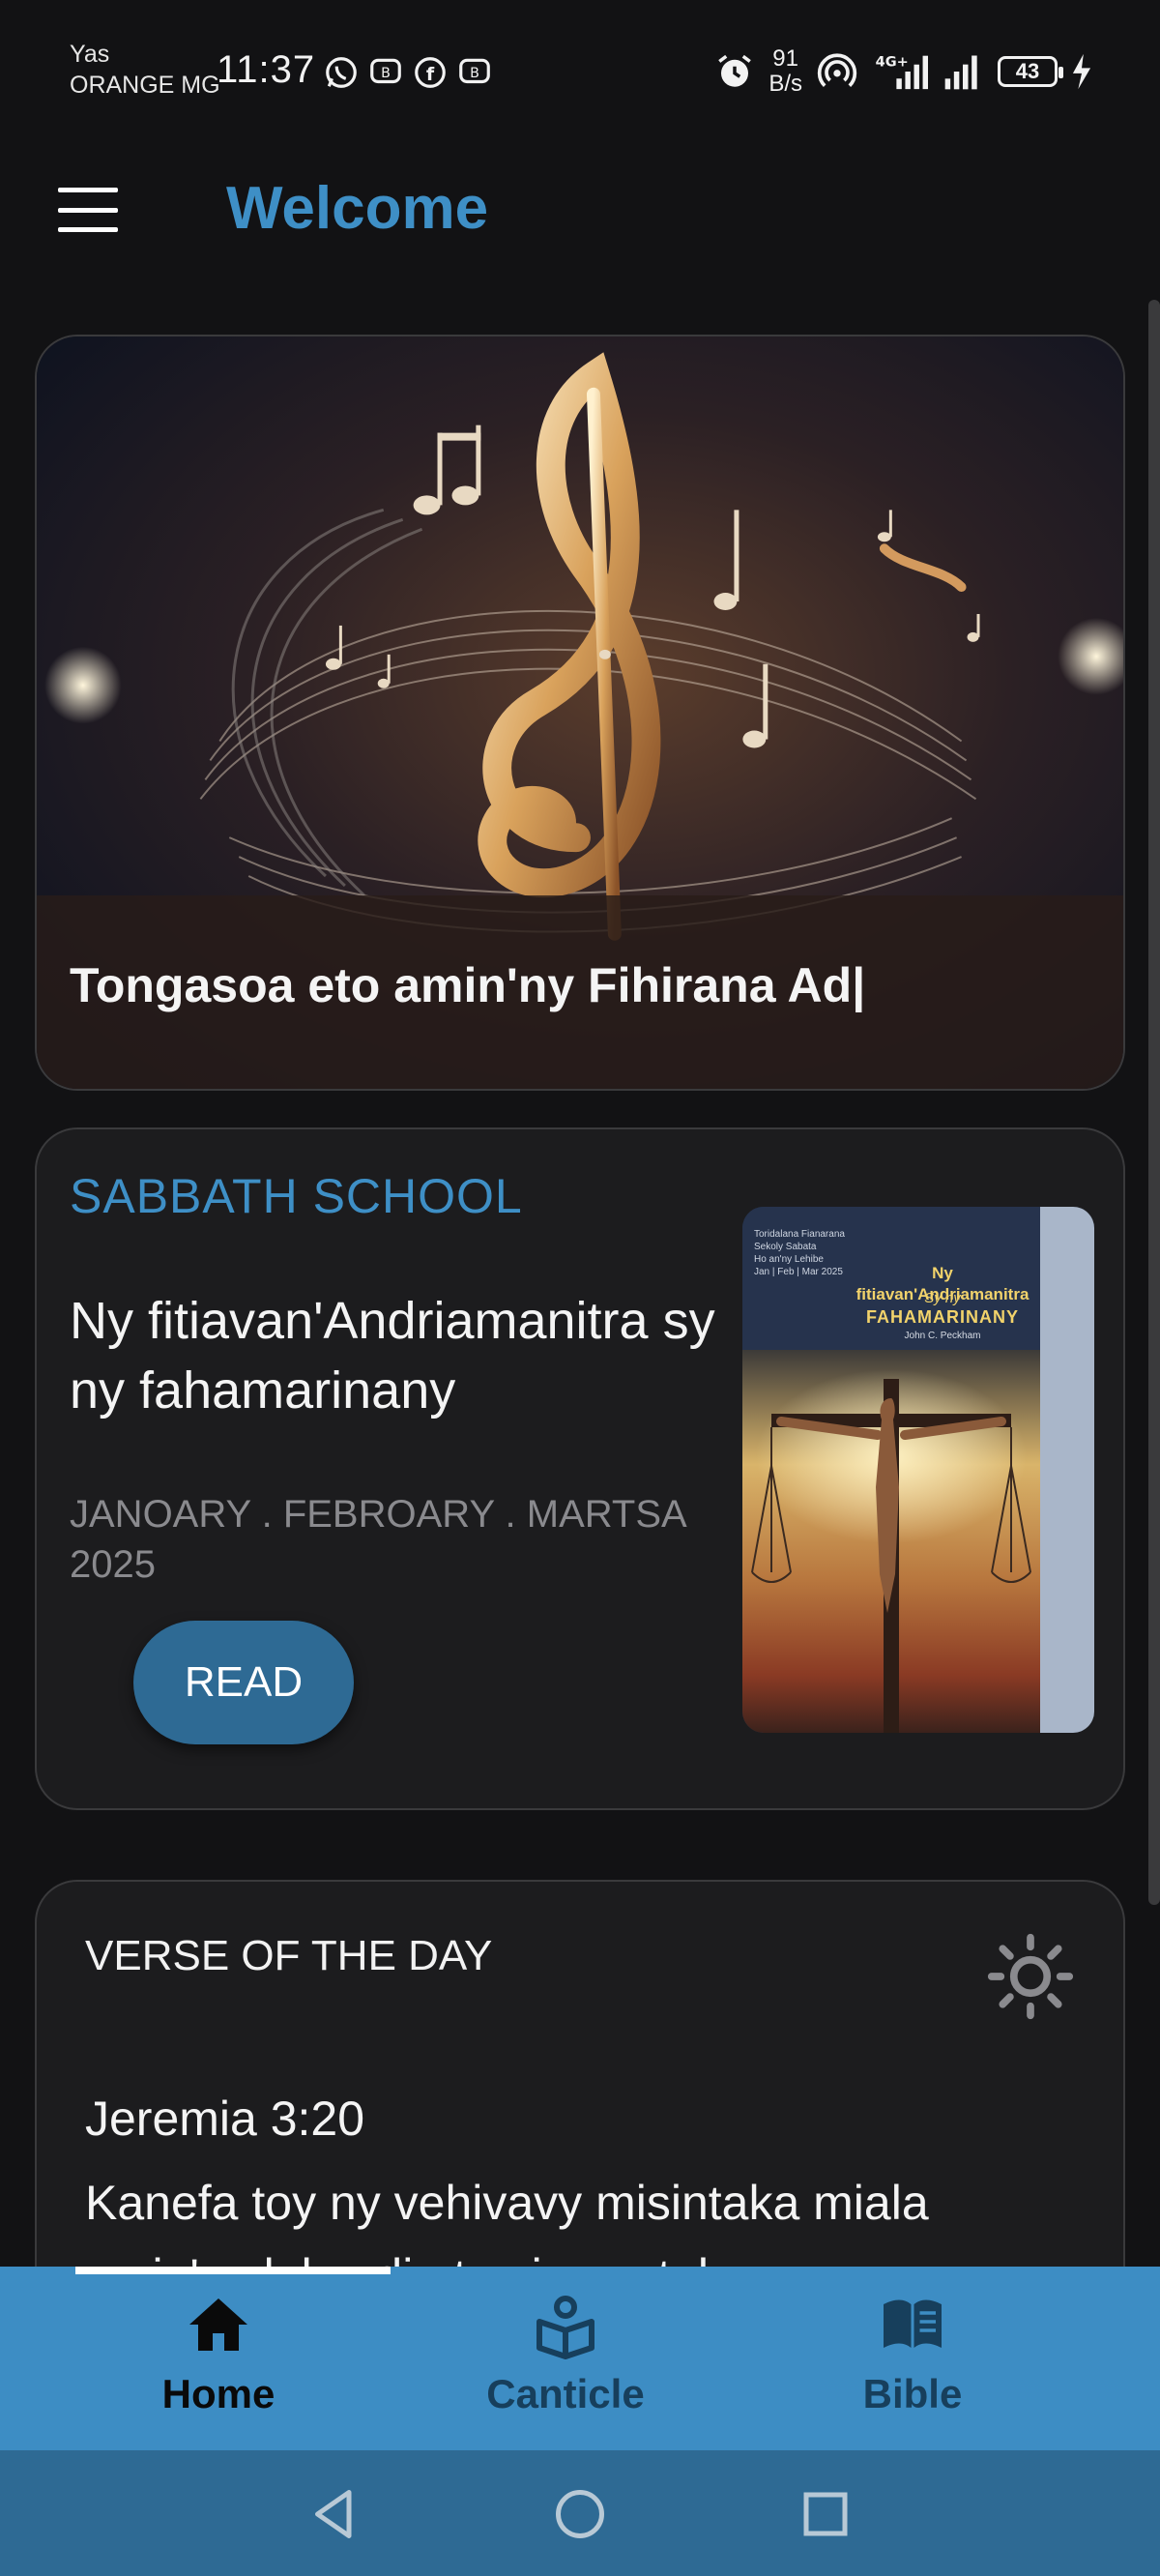  I want to click on whatsapp-icon, so click(341, 72).